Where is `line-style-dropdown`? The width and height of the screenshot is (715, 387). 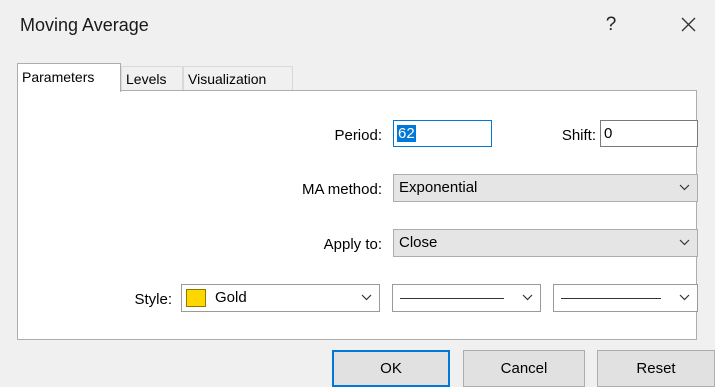
line-style-dropdown is located at coordinates (466, 298).